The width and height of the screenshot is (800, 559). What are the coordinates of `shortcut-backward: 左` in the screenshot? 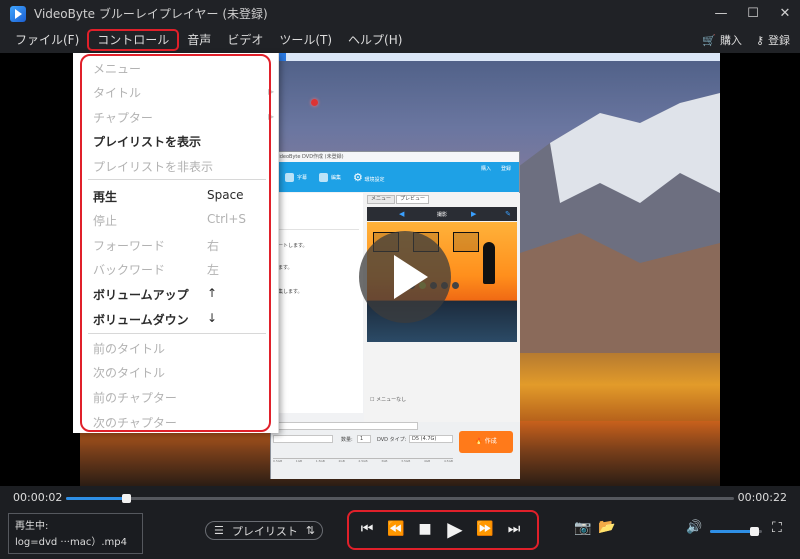 It's located at (213, 270).